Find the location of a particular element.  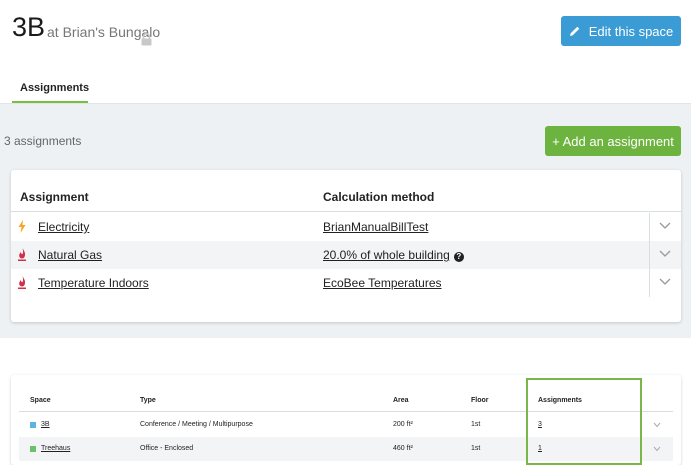

lock-icon is located at coordinates (146, 39).